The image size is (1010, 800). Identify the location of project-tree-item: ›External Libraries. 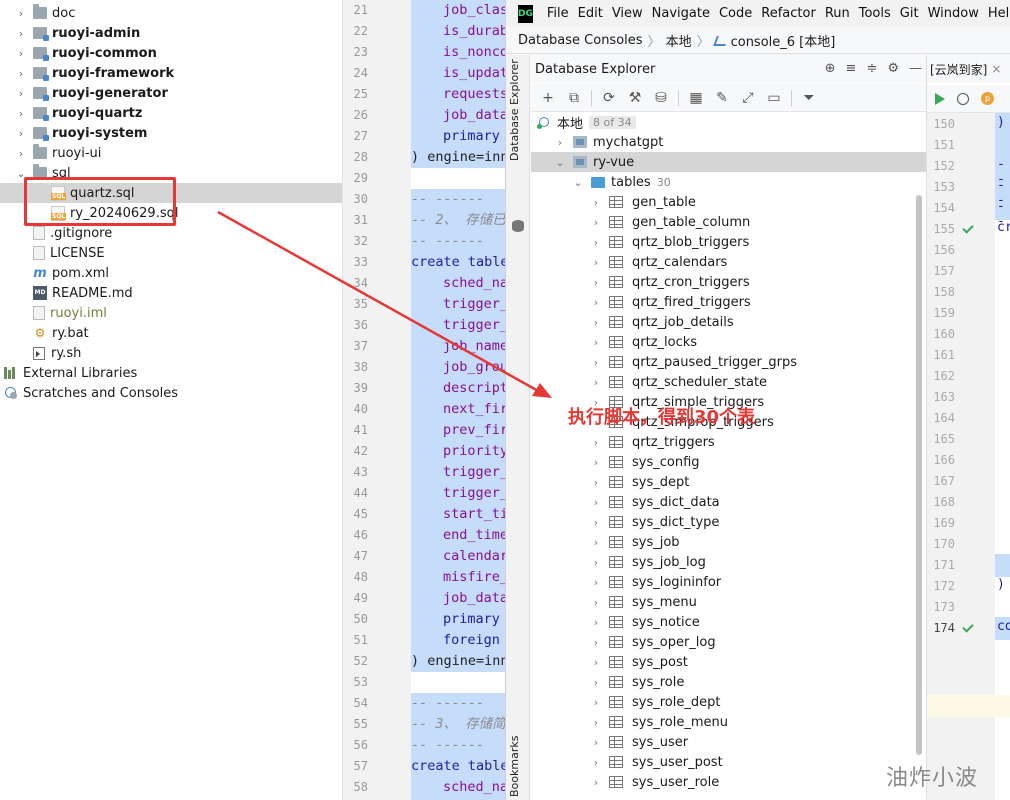
(171, 373).